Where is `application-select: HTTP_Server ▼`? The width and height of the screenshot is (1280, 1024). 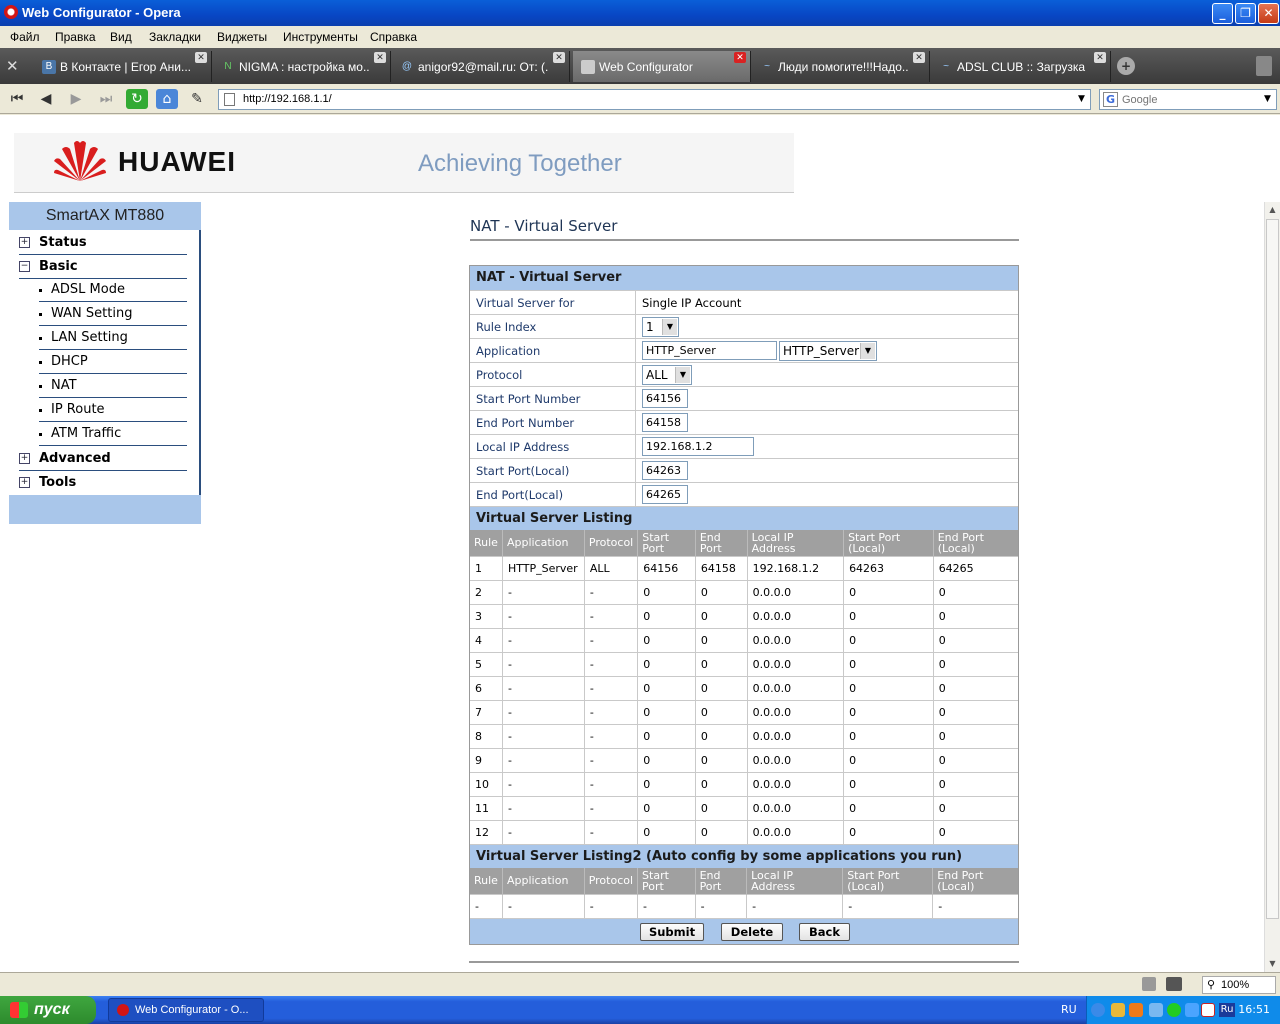 application-select: HTTP_Server ▼ is located at coordinates (828, 351).